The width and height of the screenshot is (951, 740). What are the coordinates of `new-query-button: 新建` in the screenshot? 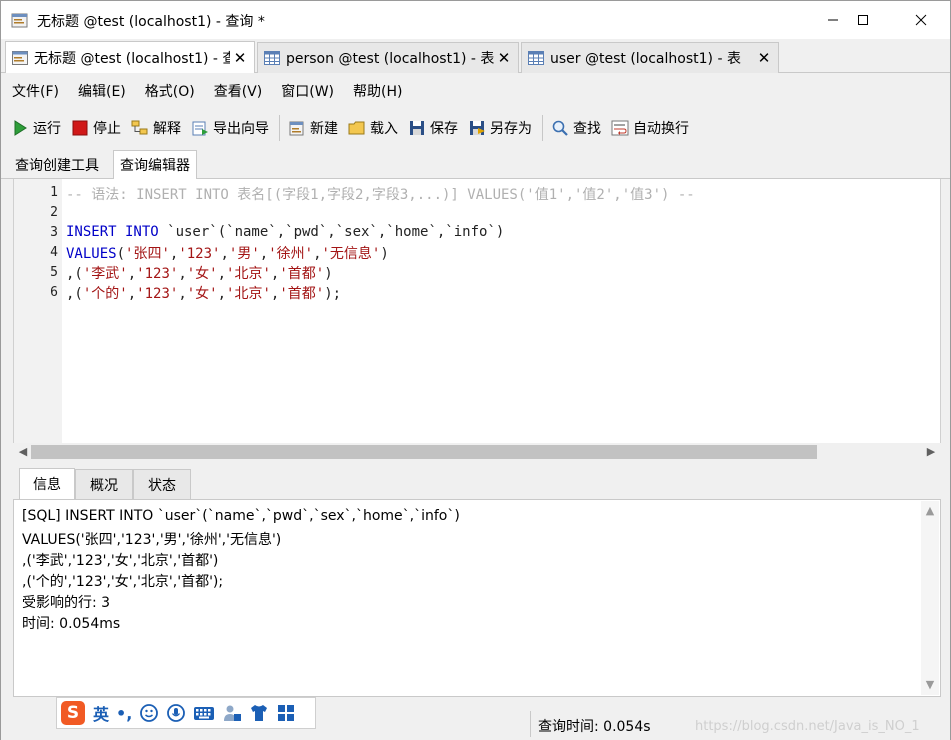 It's located at (313, 128).